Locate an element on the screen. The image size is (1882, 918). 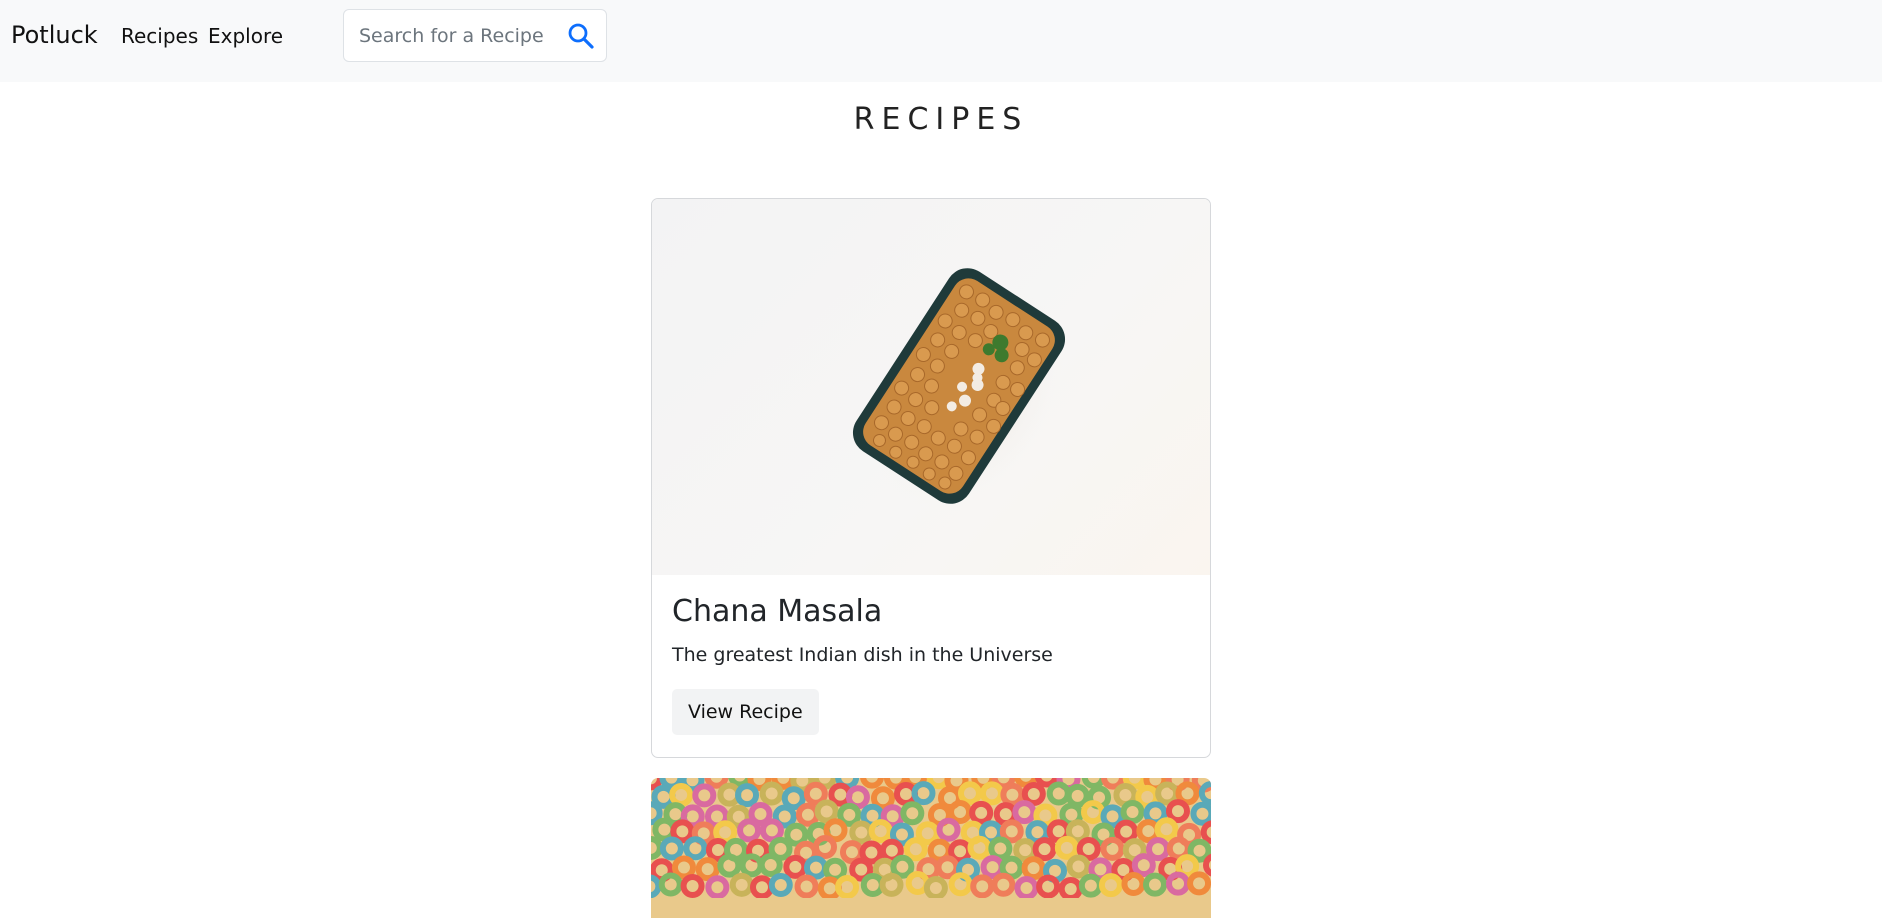
page-title: RECIPES is located at coordinates (941, 119).